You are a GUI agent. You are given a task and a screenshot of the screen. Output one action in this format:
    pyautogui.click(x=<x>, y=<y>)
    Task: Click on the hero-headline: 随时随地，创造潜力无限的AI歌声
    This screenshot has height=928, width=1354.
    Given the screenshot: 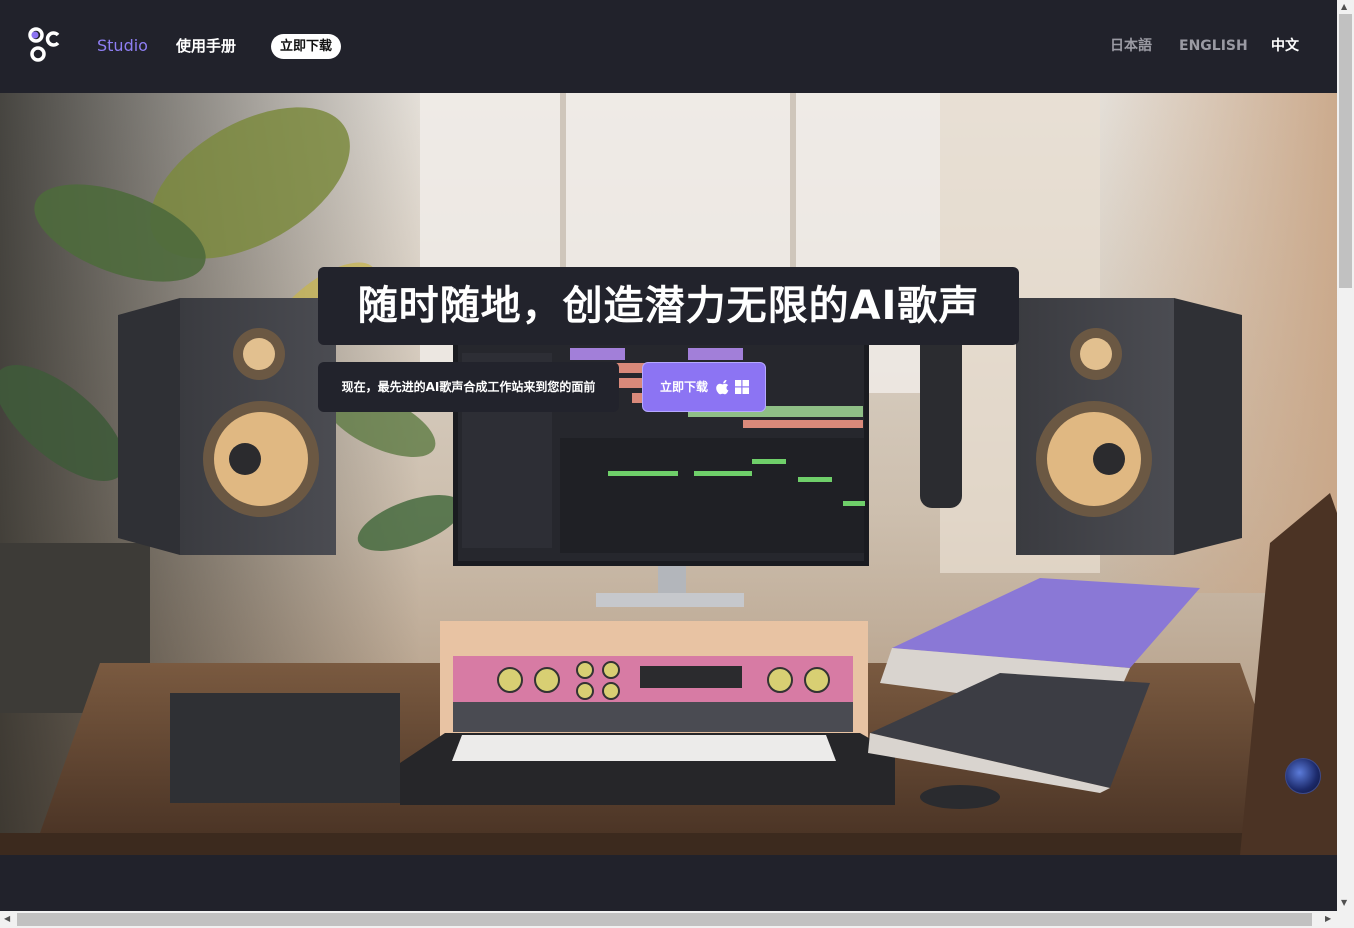 What is the action you would take?
    pyautogui.click(x=668, y=306)
    